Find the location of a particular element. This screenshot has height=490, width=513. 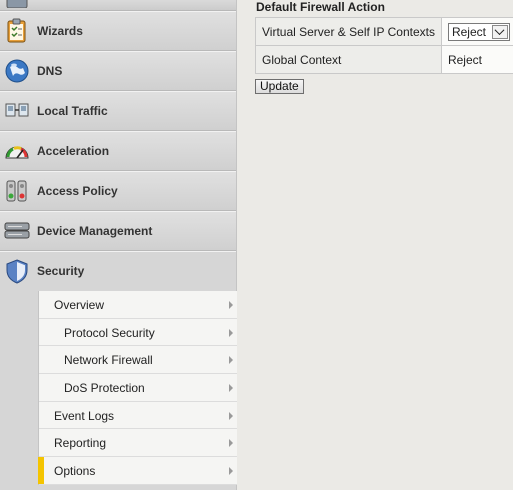

nav-item-label: Local Traffic is located at coordinates (72, 111).